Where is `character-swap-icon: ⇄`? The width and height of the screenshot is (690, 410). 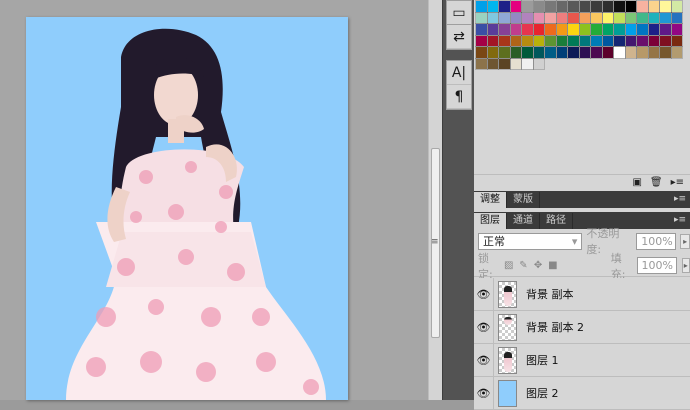 character-swap-icon: ⇄ is located at coordinates (459, 37).